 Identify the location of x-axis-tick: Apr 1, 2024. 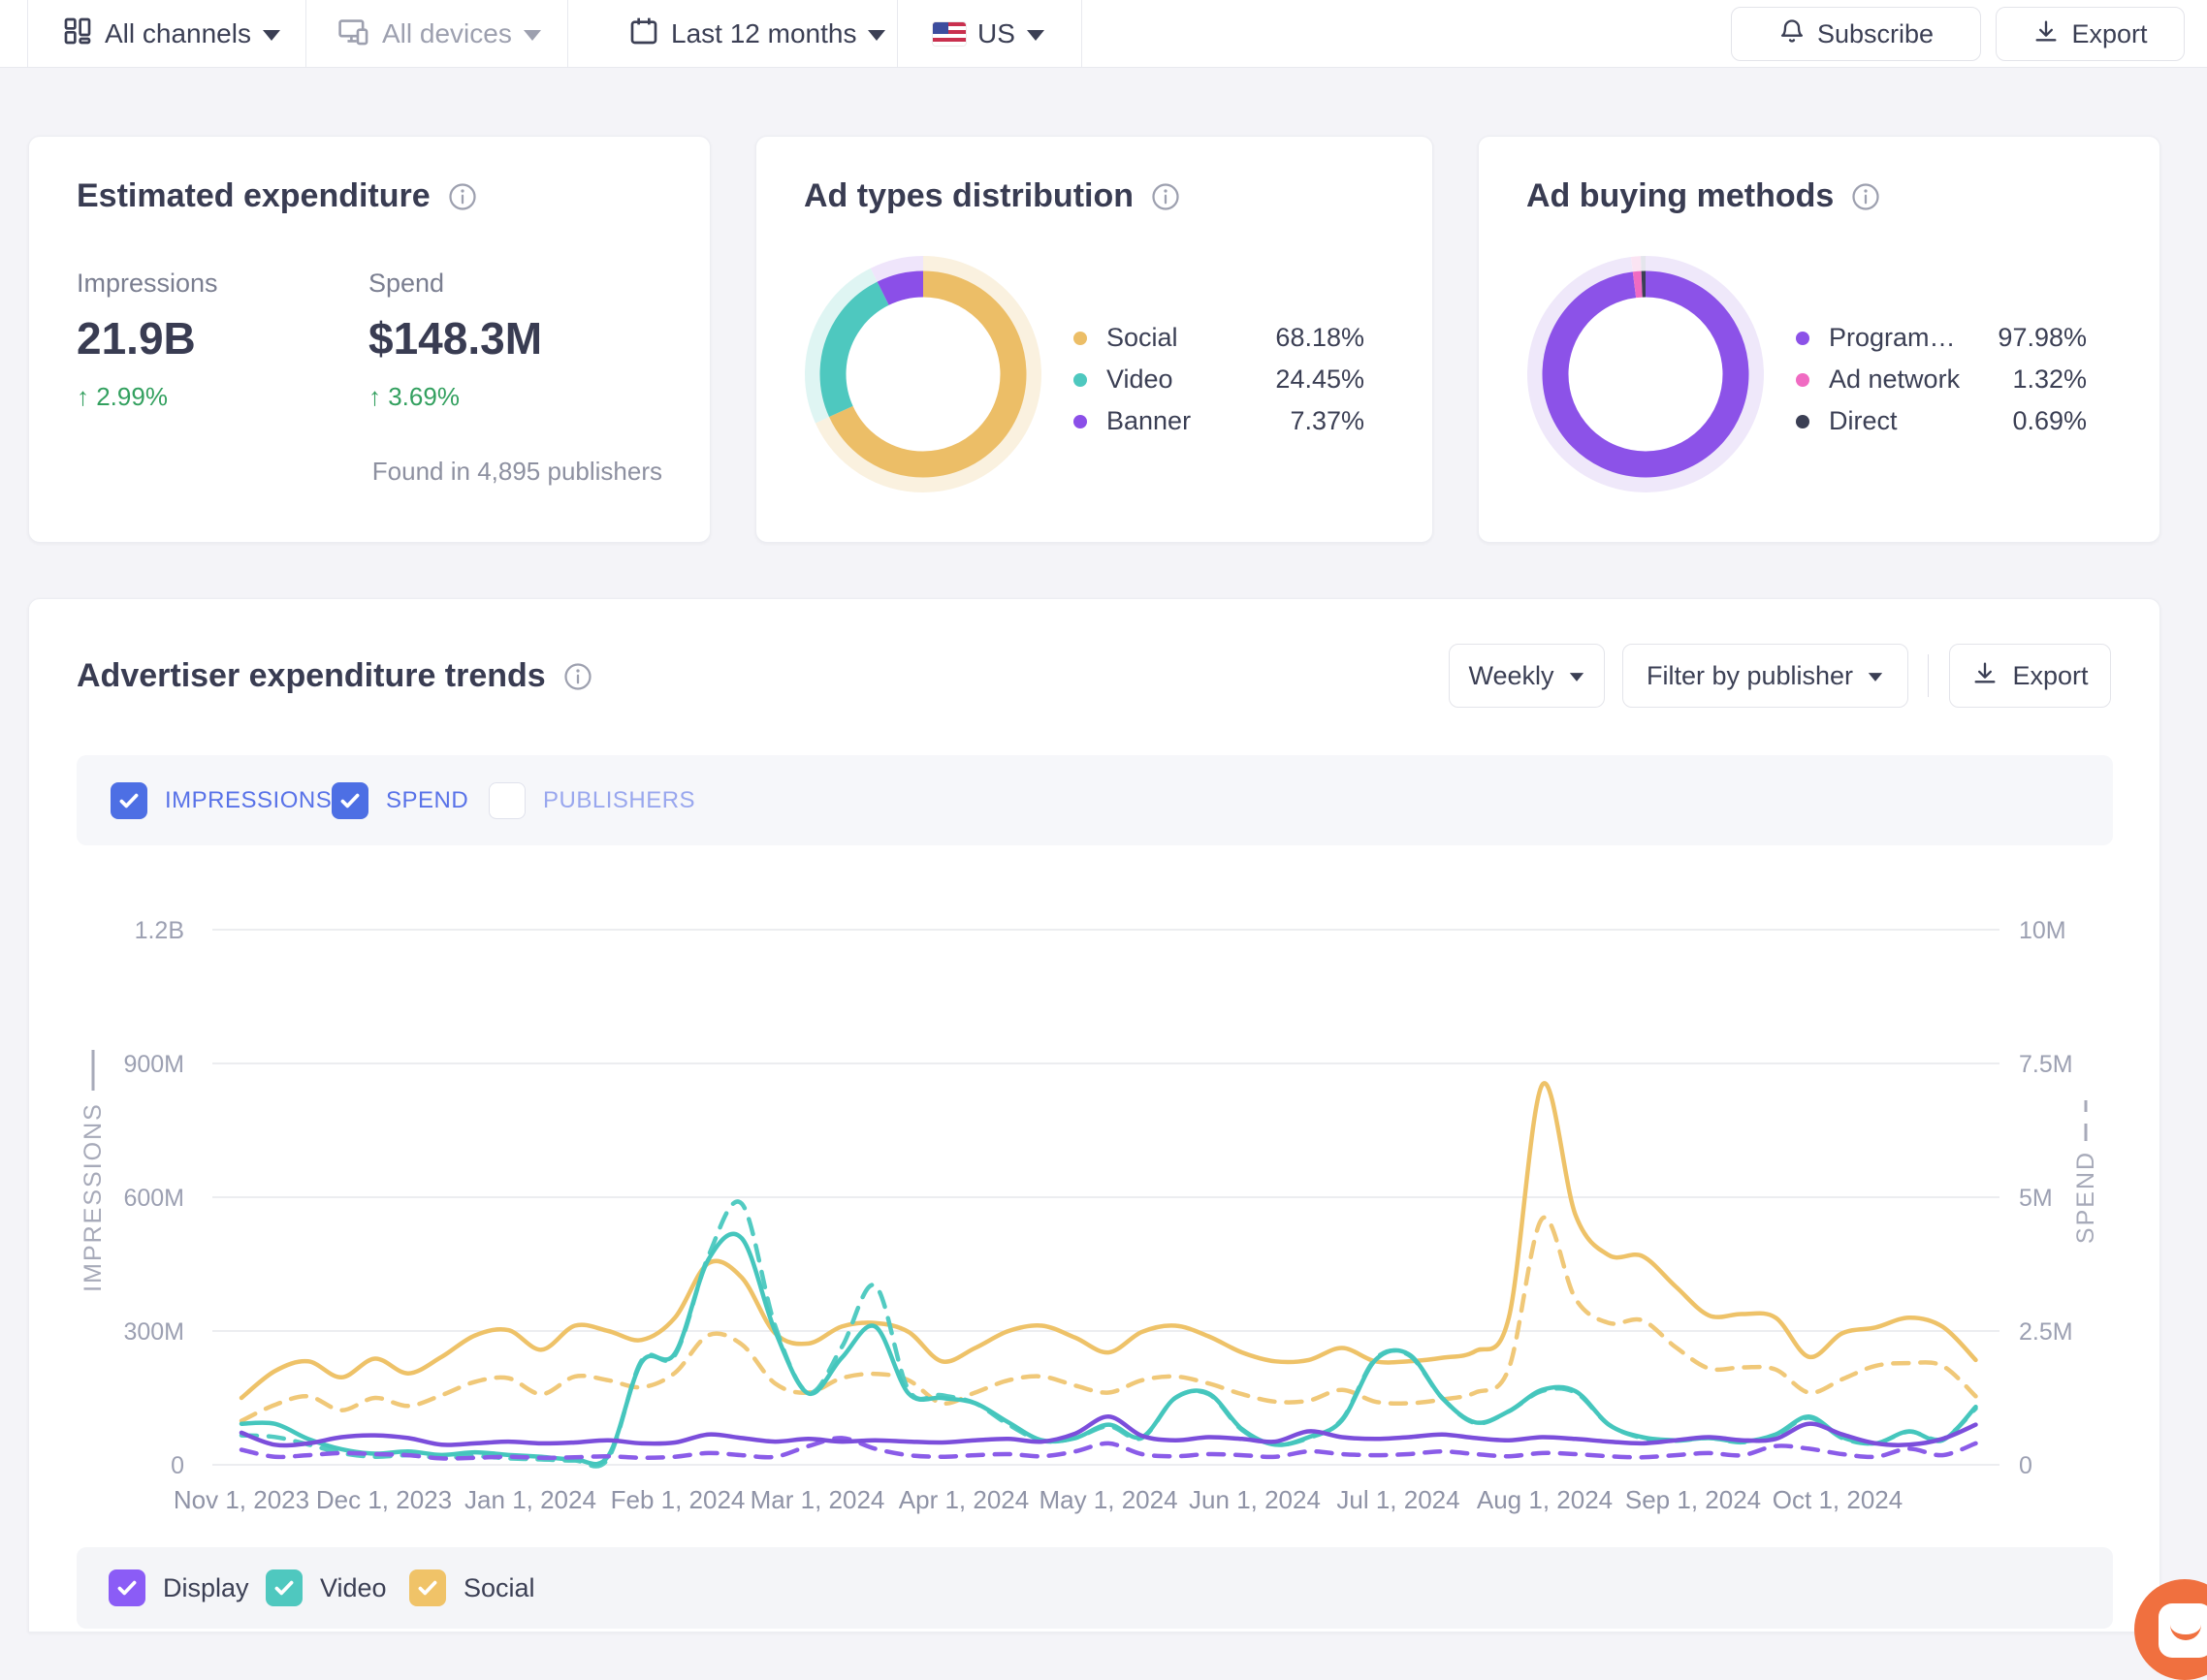
(964, 1499).